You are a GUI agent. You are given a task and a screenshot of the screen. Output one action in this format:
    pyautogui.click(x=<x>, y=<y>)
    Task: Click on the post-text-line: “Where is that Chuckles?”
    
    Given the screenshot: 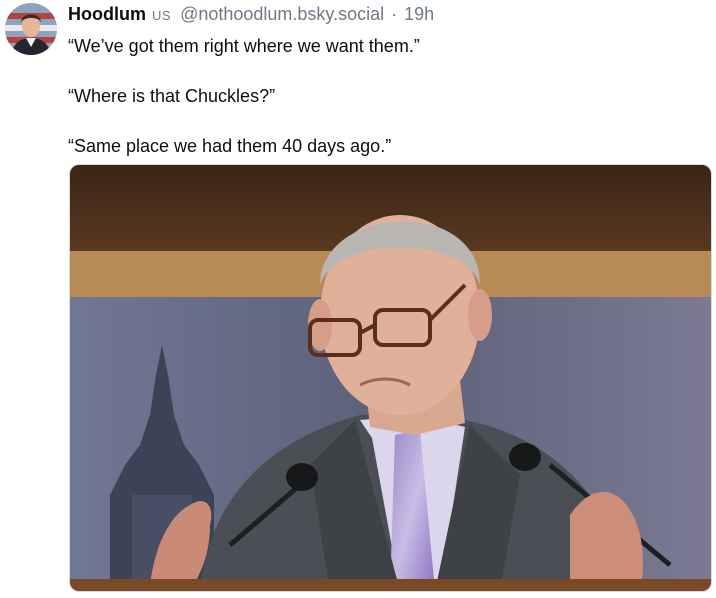 What is the action you would take?
    pyautogui.click(x=172, y=96)
    